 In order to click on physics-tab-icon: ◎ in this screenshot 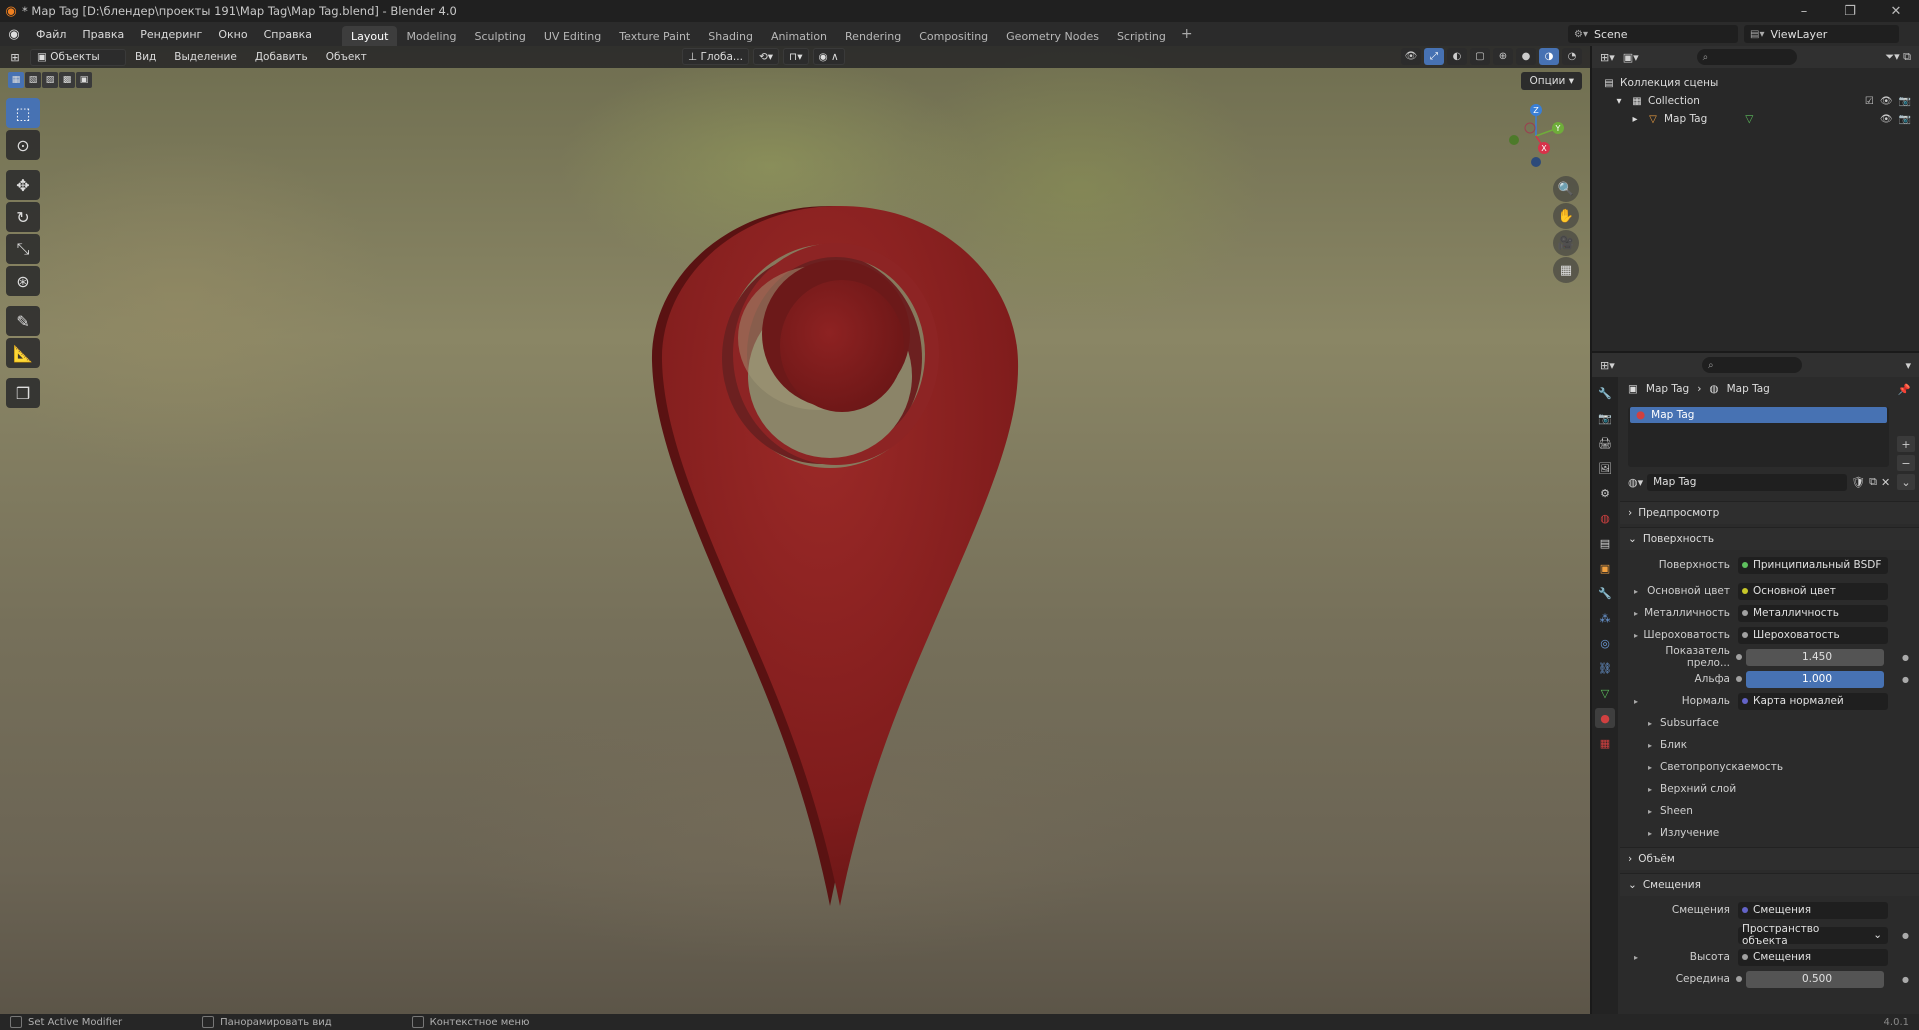, I will do `click(1605, 643)`.